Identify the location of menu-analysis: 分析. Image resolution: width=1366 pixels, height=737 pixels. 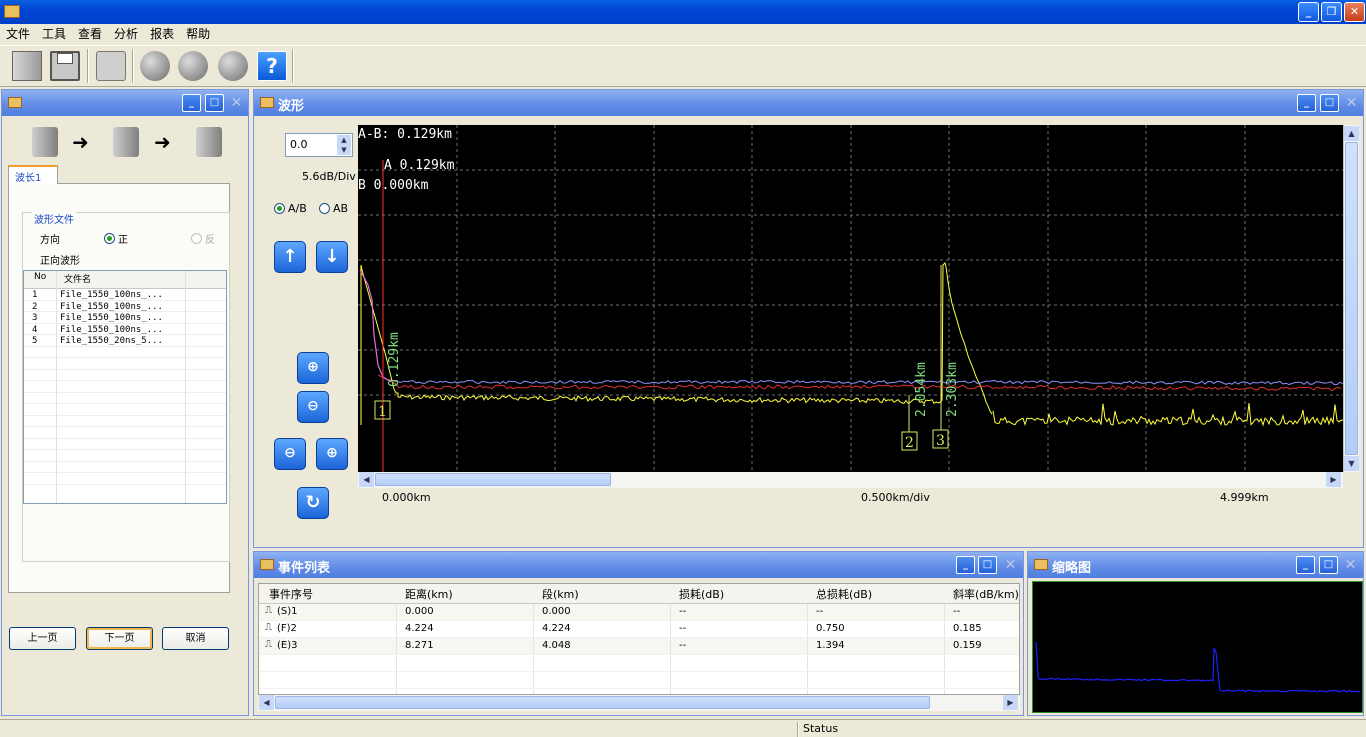
(126, 34).